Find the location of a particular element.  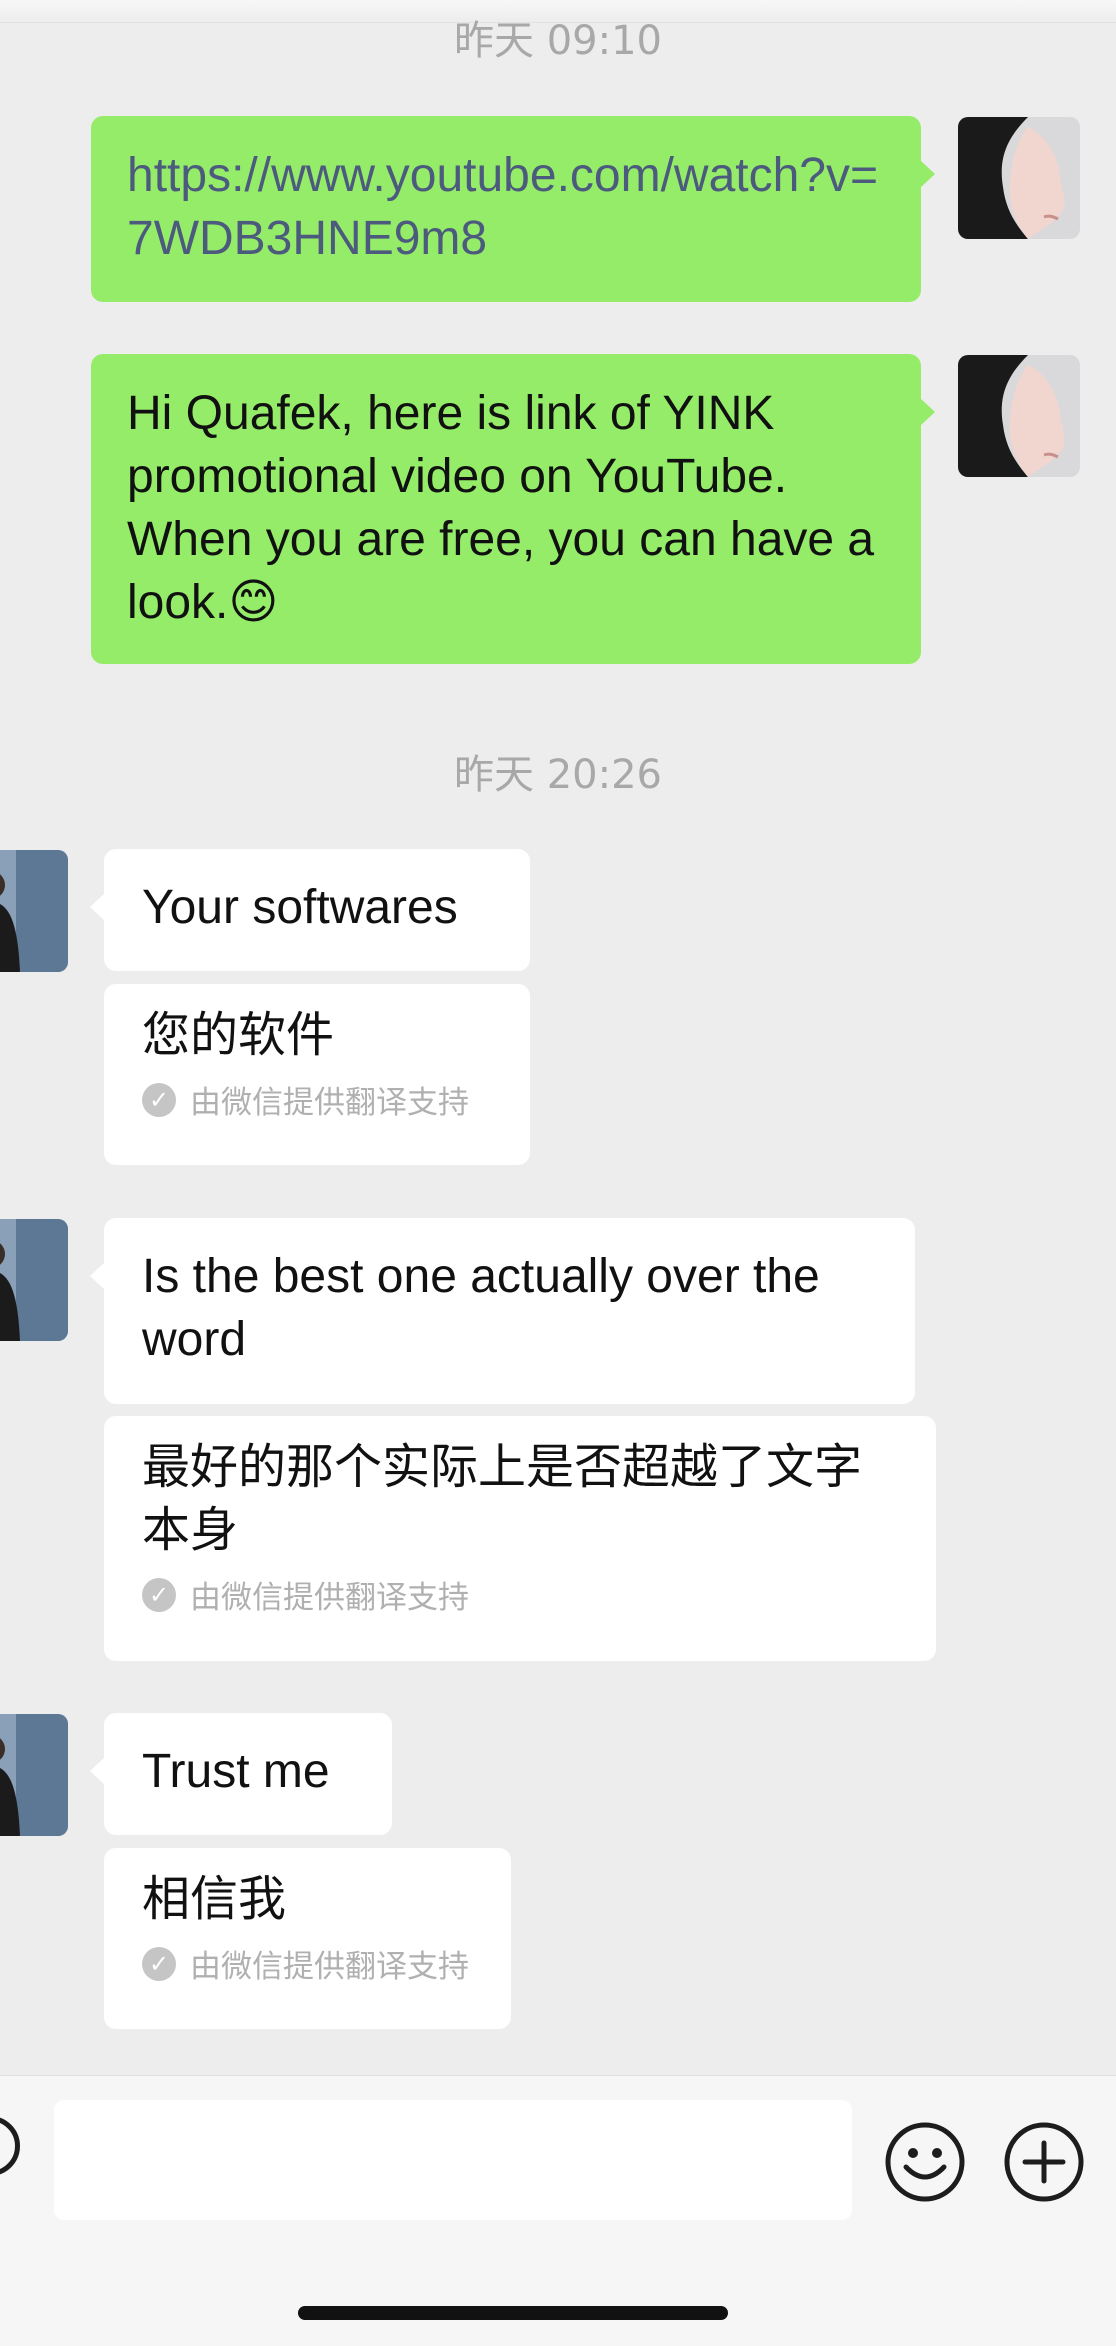

timestamp: 昨天 20:26 is located at coordinates (558, 775).